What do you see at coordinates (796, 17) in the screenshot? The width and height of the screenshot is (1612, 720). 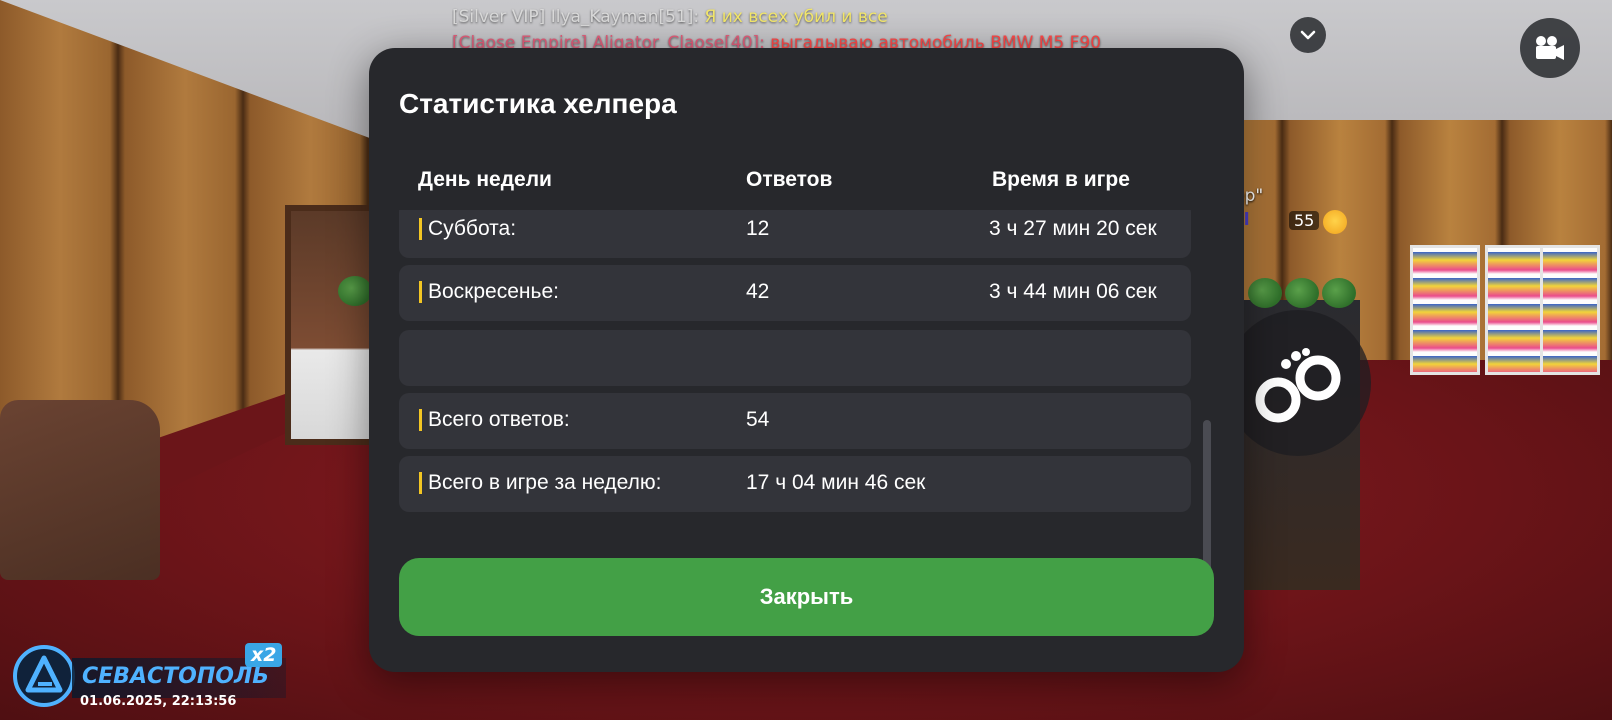 I see `chat-text: Я их всех убил и все` at bounding box center [796, 17].